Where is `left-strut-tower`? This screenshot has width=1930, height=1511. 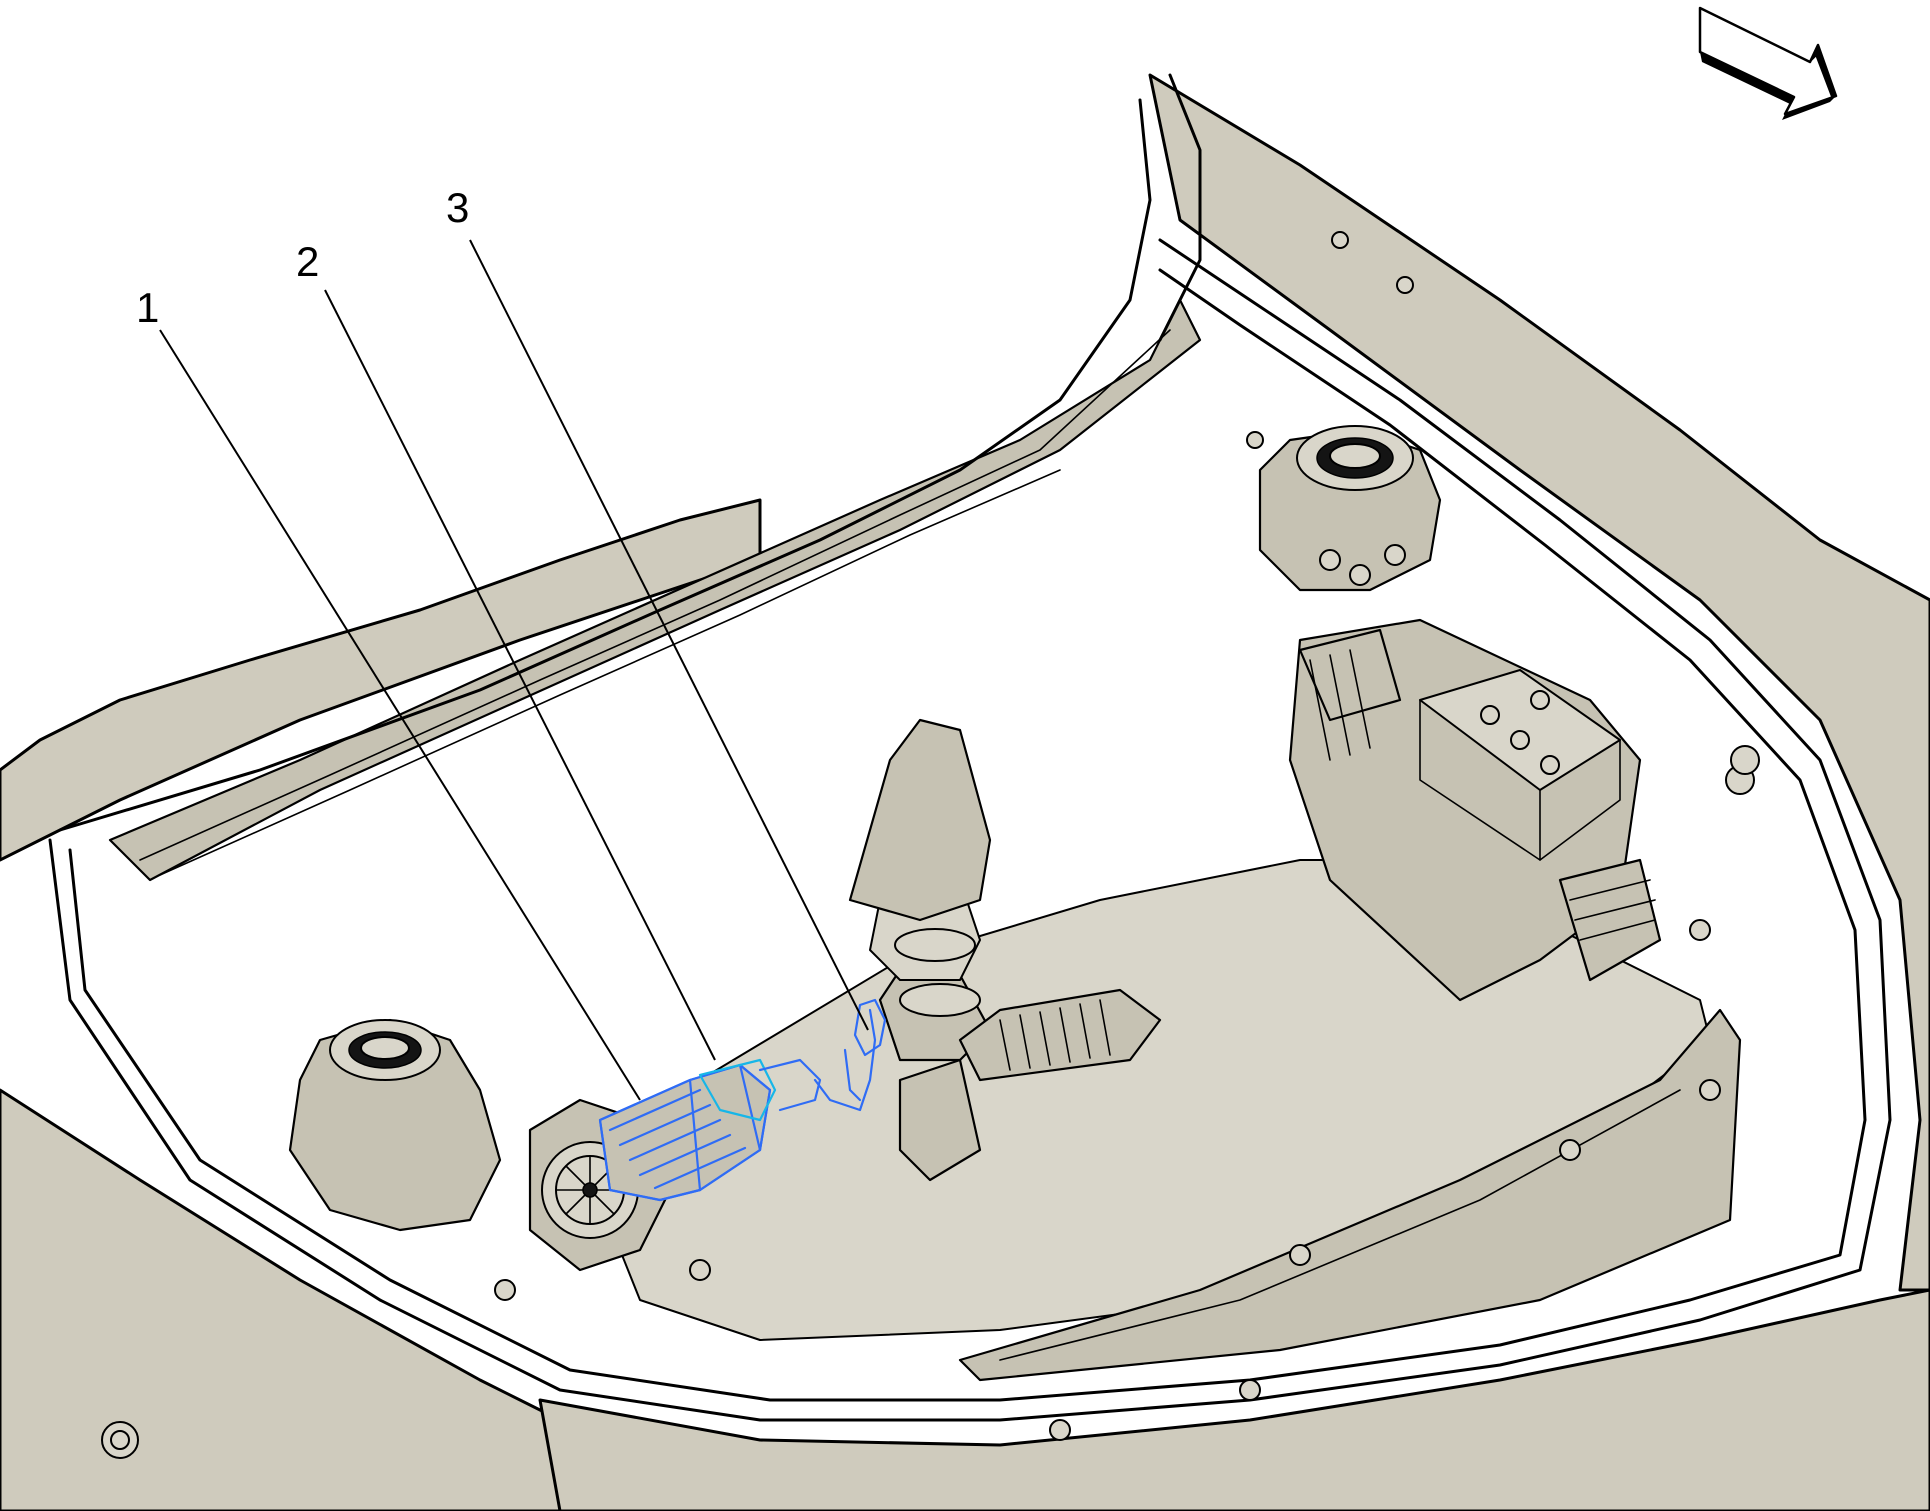 left-strut-tower is located at coordinates (395, 1125).